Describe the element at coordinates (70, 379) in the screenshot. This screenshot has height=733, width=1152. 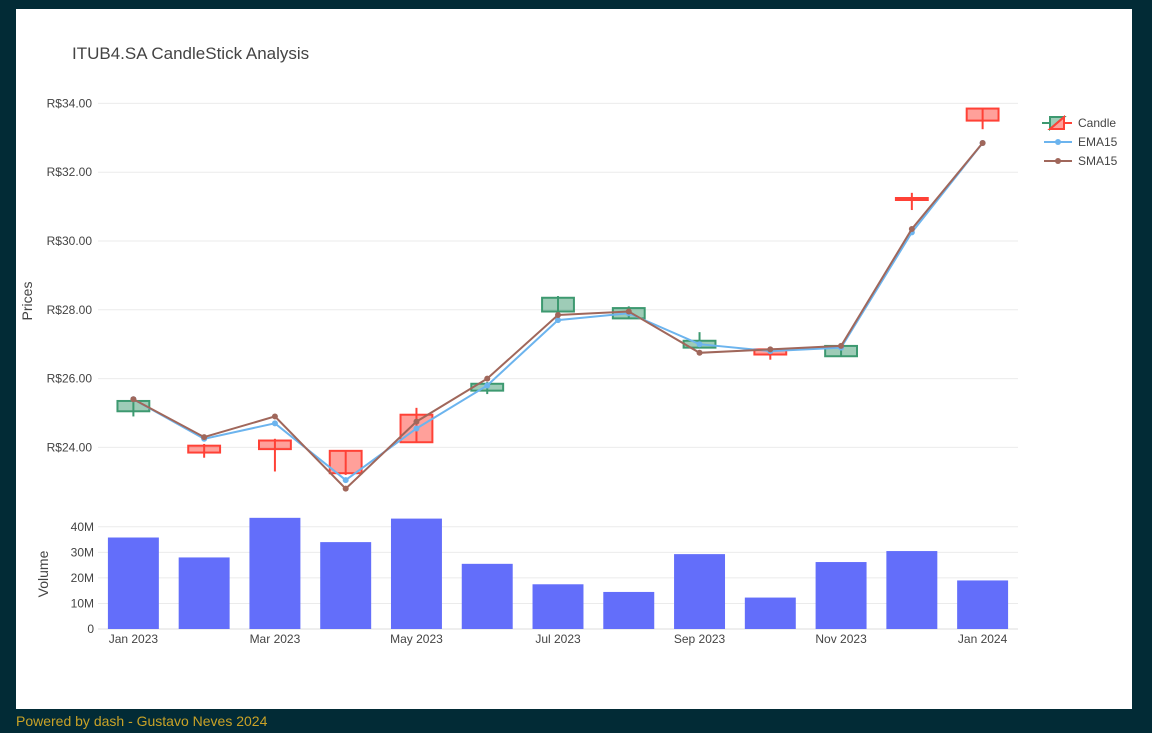
I see `price-tick-label: R$26.00` at that location.